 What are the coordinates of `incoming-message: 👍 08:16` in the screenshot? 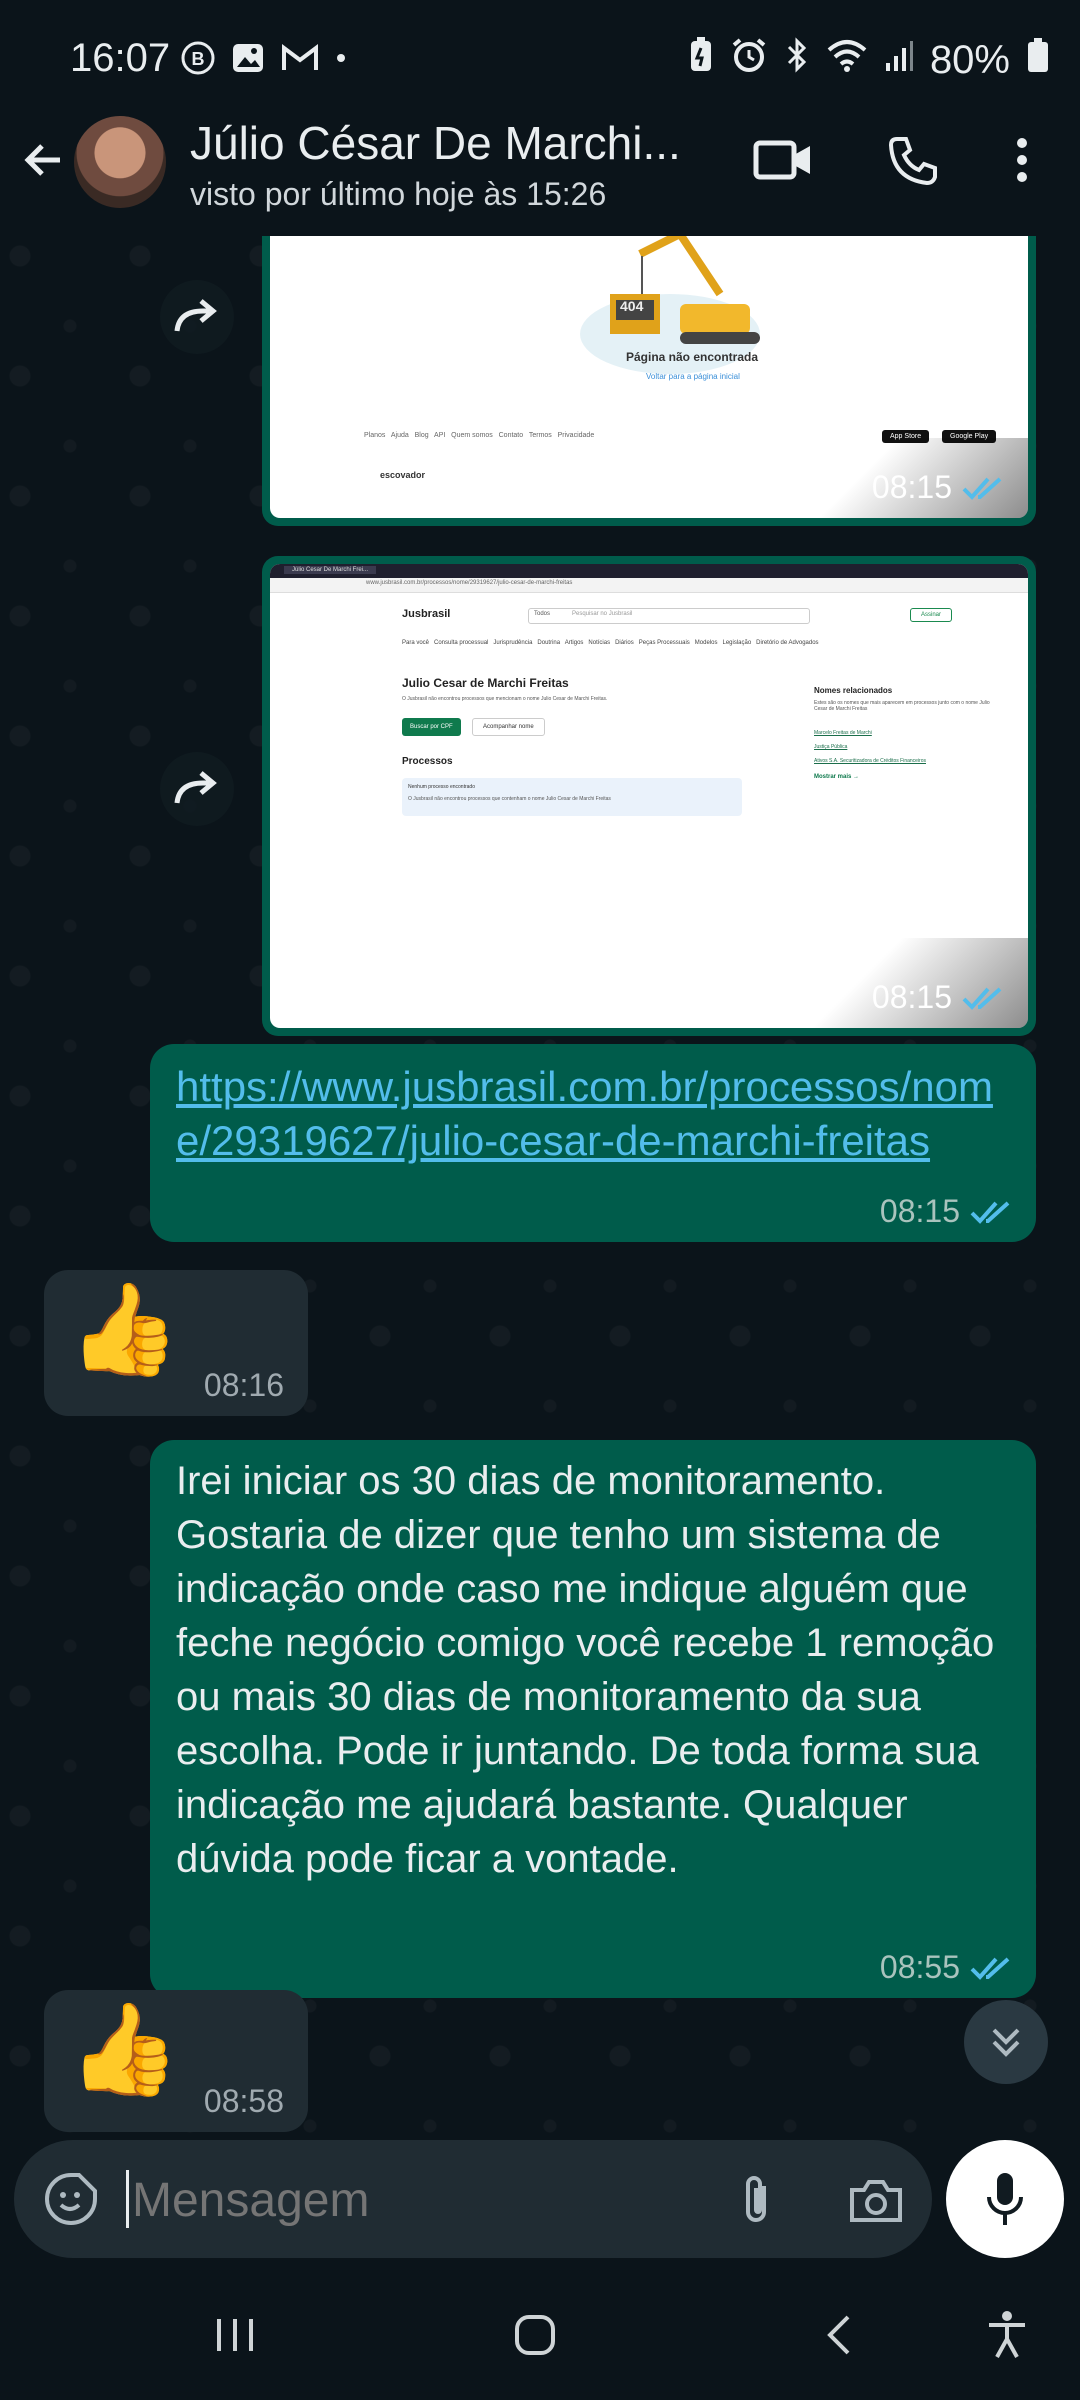 It's located at (176, 1343).